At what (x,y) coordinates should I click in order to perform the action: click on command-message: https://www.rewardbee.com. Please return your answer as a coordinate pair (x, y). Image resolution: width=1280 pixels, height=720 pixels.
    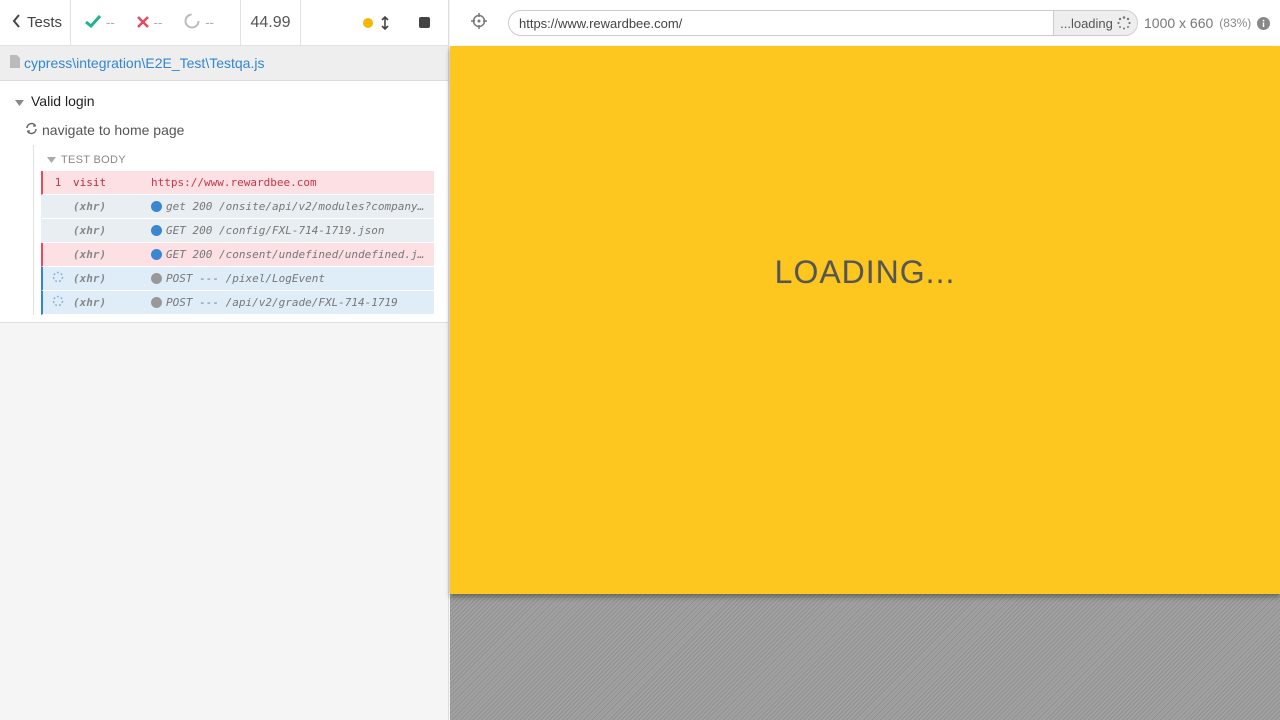
    Looking at the image, I should click on (234, 182).